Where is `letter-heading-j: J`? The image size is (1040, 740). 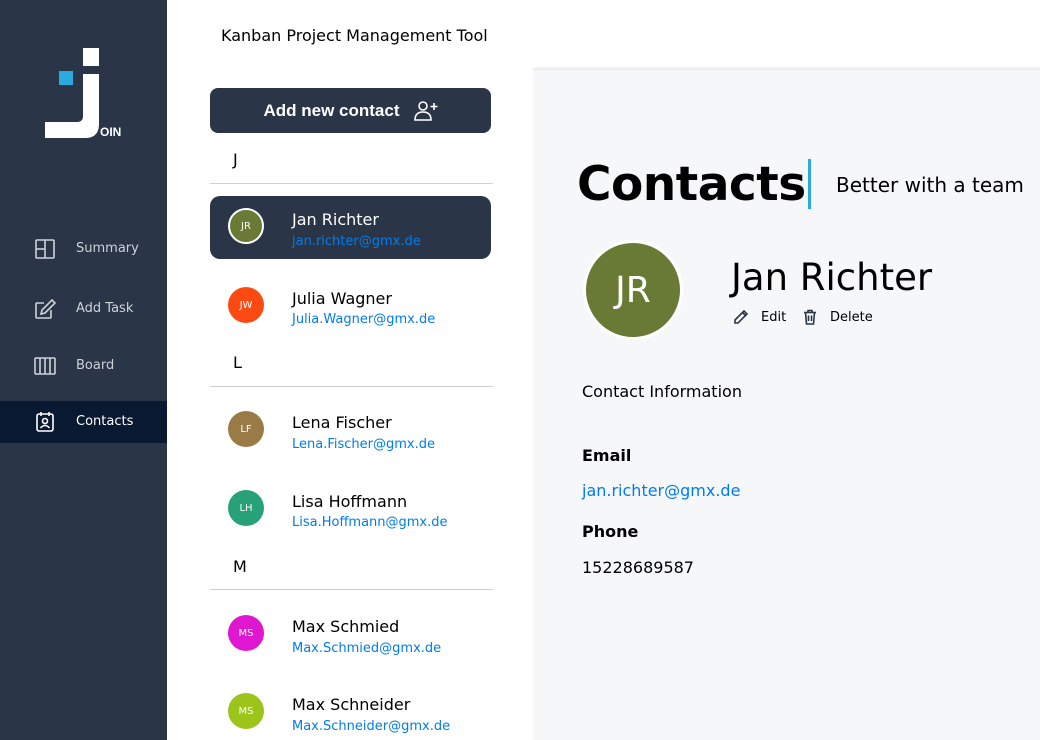 letter-heading-j: J is located at coordinates (235, 159).